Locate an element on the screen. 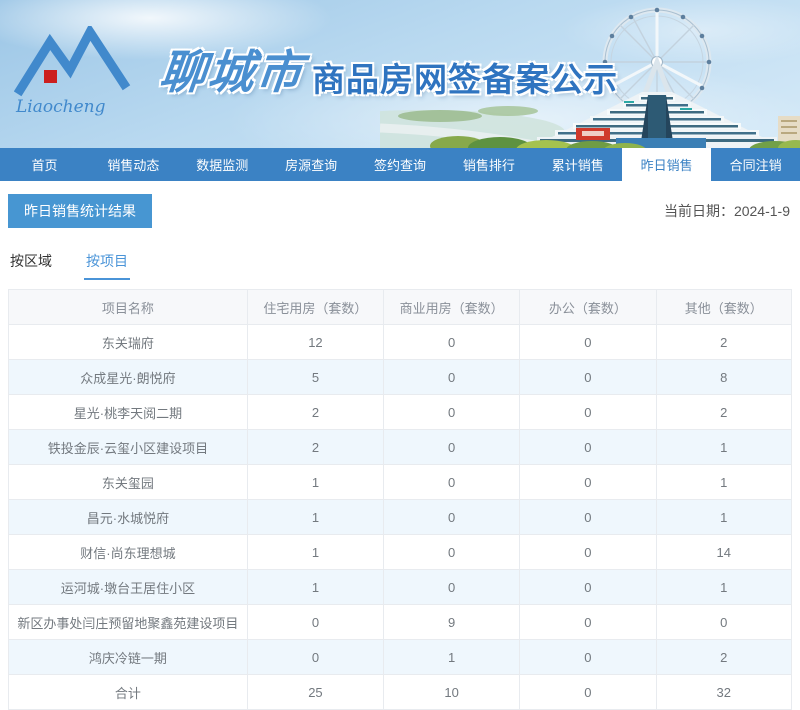 Image resolution: width=800 pixels, height=710 pixels. table-cell: 10 is located at coordinates (452, 692).